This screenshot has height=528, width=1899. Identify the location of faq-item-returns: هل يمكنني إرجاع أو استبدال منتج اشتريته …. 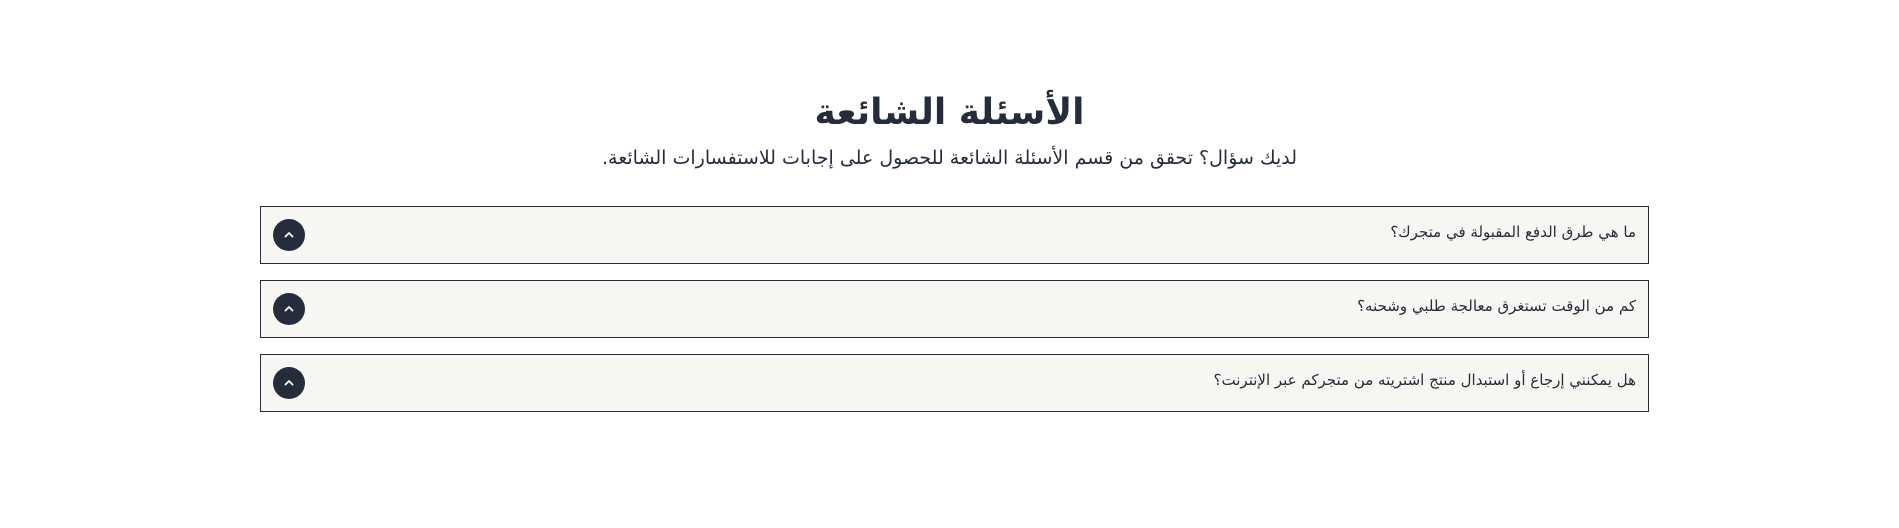
(954, 383).